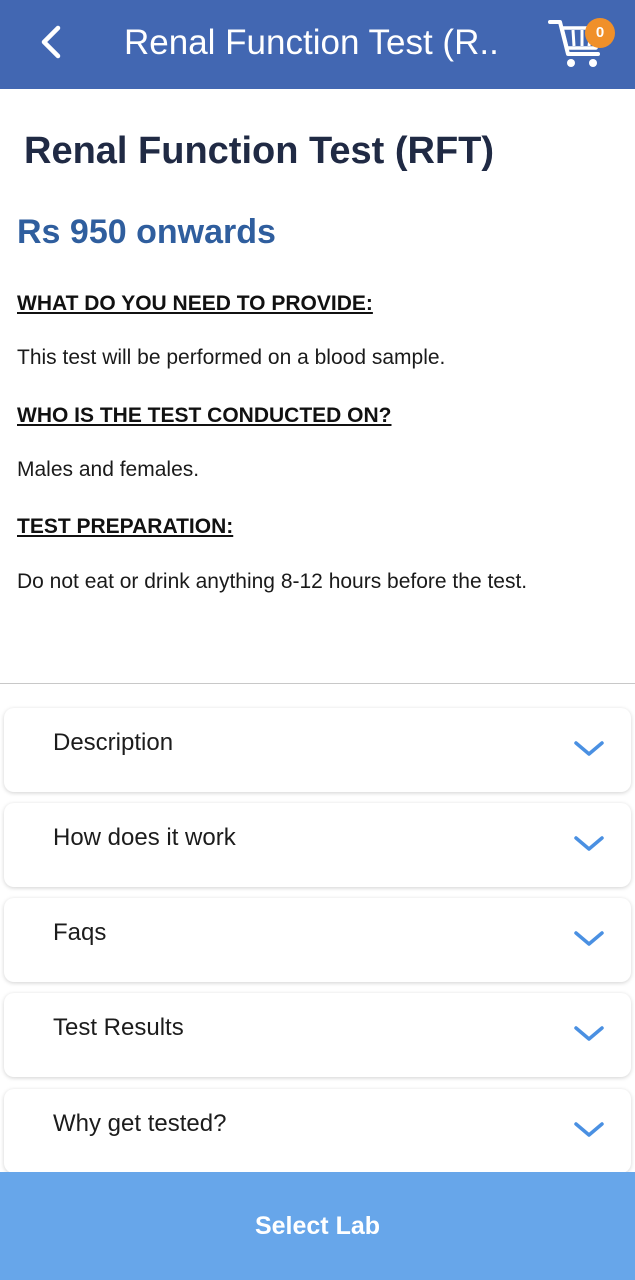 This screenshot has width=635, height=1280. Describe the element at coordinates (144, 837) in the screenshot. I see `accordion-label: How does it work` at that location.